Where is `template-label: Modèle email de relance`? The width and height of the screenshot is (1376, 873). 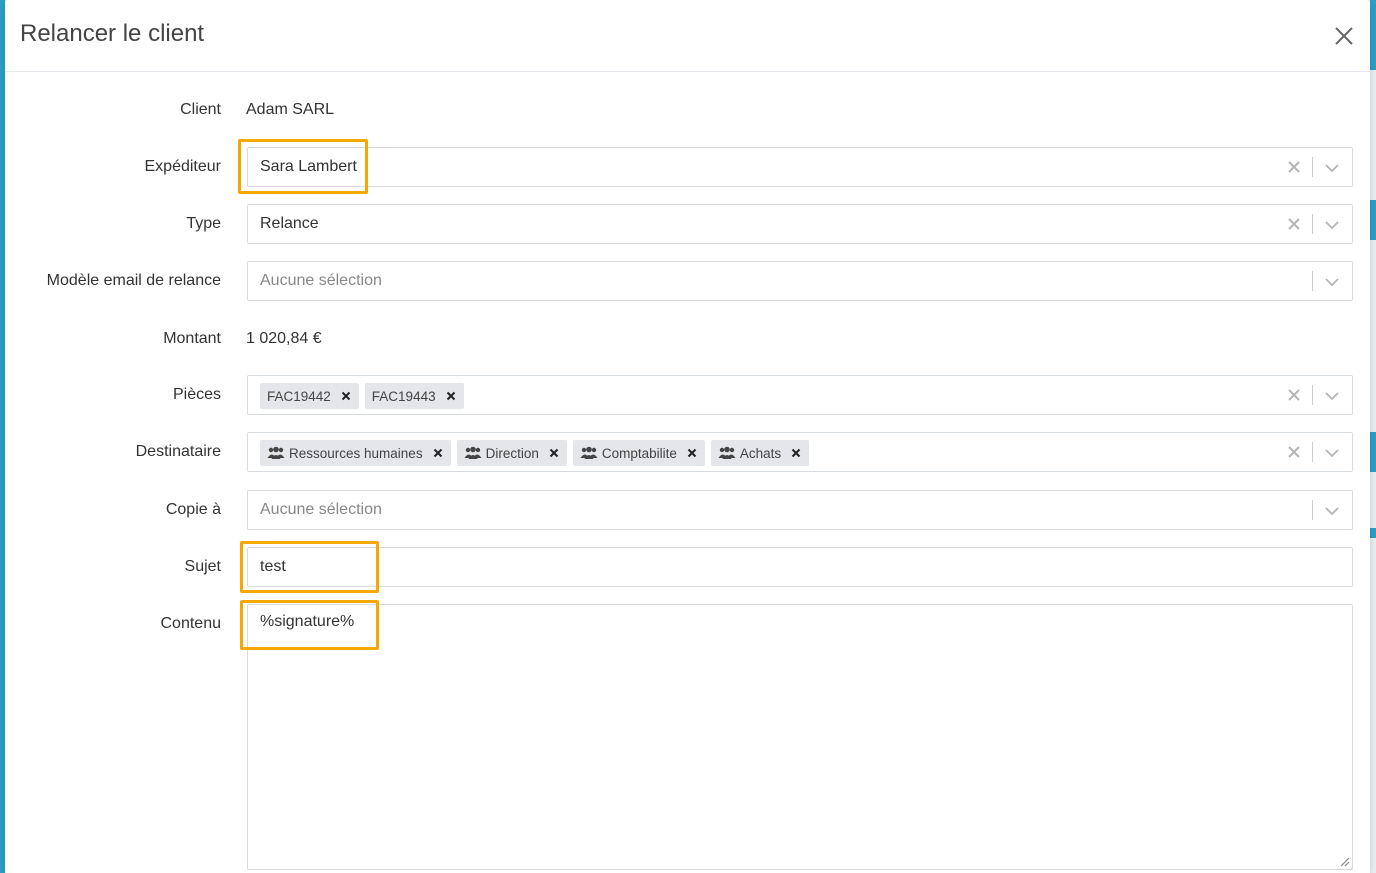
template-label: Modèle email de relance is located at coordinates (133, 280).